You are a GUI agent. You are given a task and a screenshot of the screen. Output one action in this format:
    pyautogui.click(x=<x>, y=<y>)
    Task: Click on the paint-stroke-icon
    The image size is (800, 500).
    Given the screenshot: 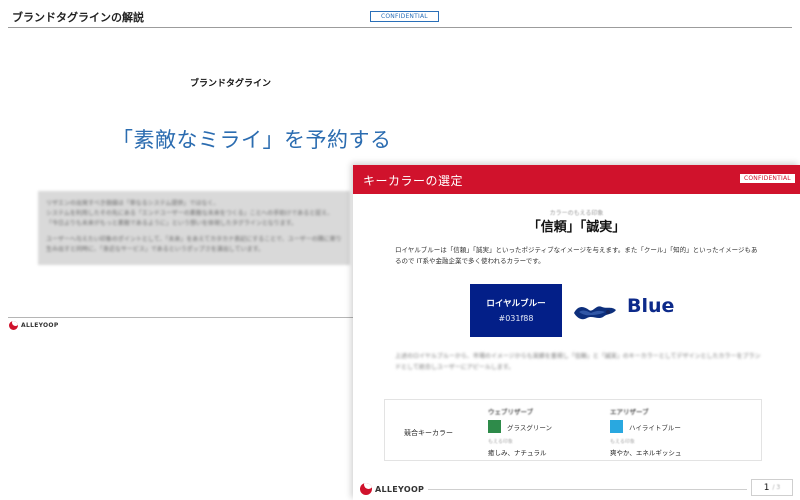 What is the action you would take?
    pyautogui.click(x=595, y=313)
    